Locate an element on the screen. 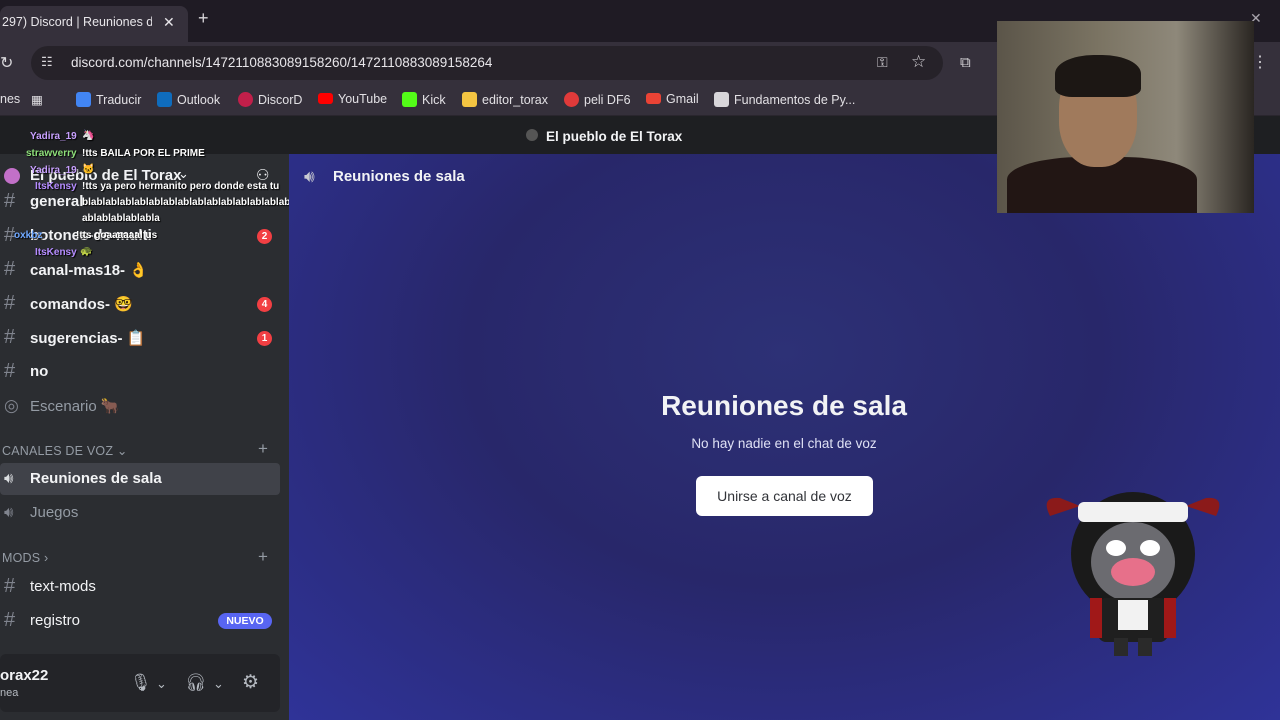  channel-comandos: # comandos- 🤓 4 is located at coordinates (140, 304).